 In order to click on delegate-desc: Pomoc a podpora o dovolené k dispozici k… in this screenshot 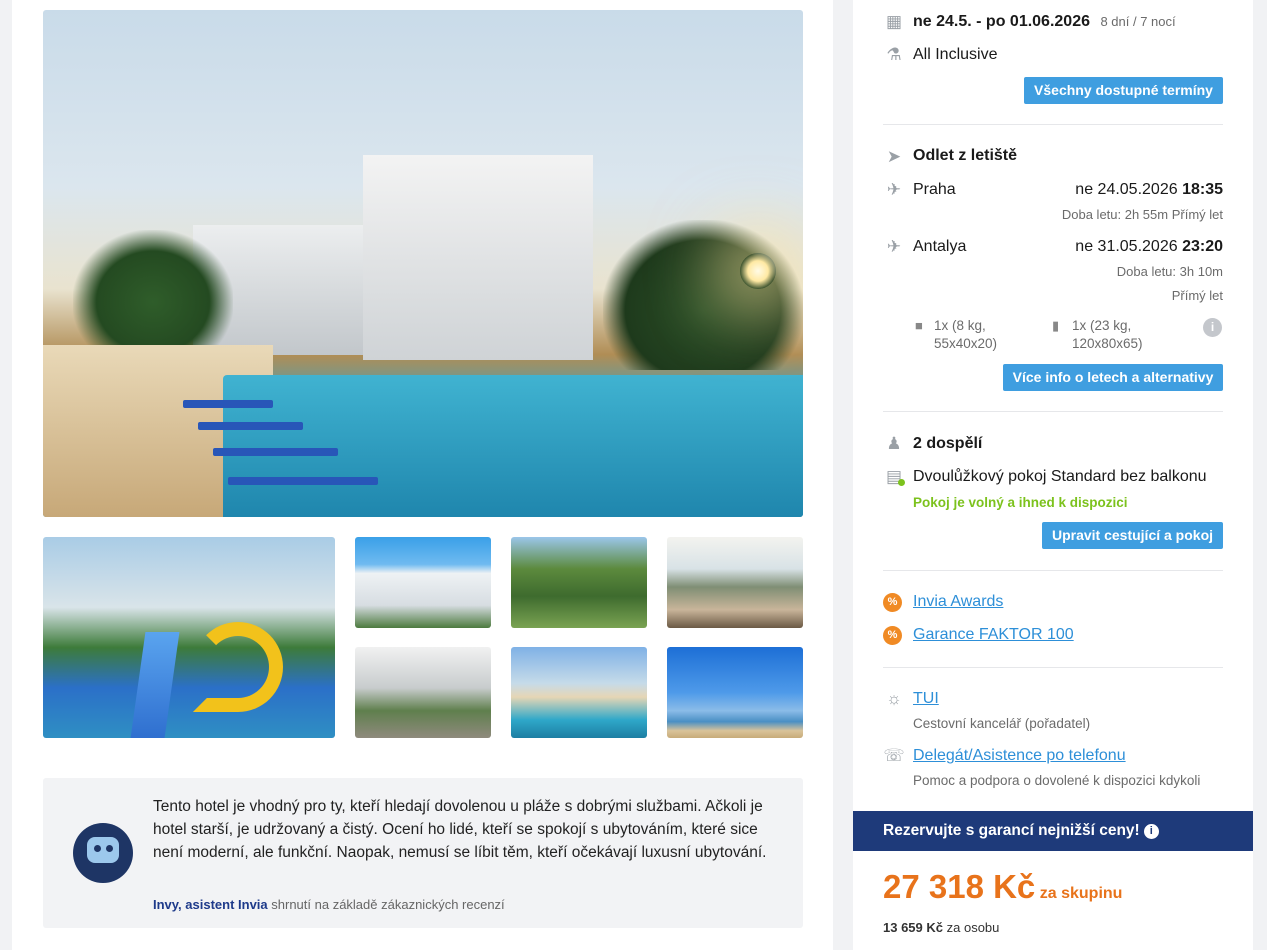, I will do `click(1057, 780)`.